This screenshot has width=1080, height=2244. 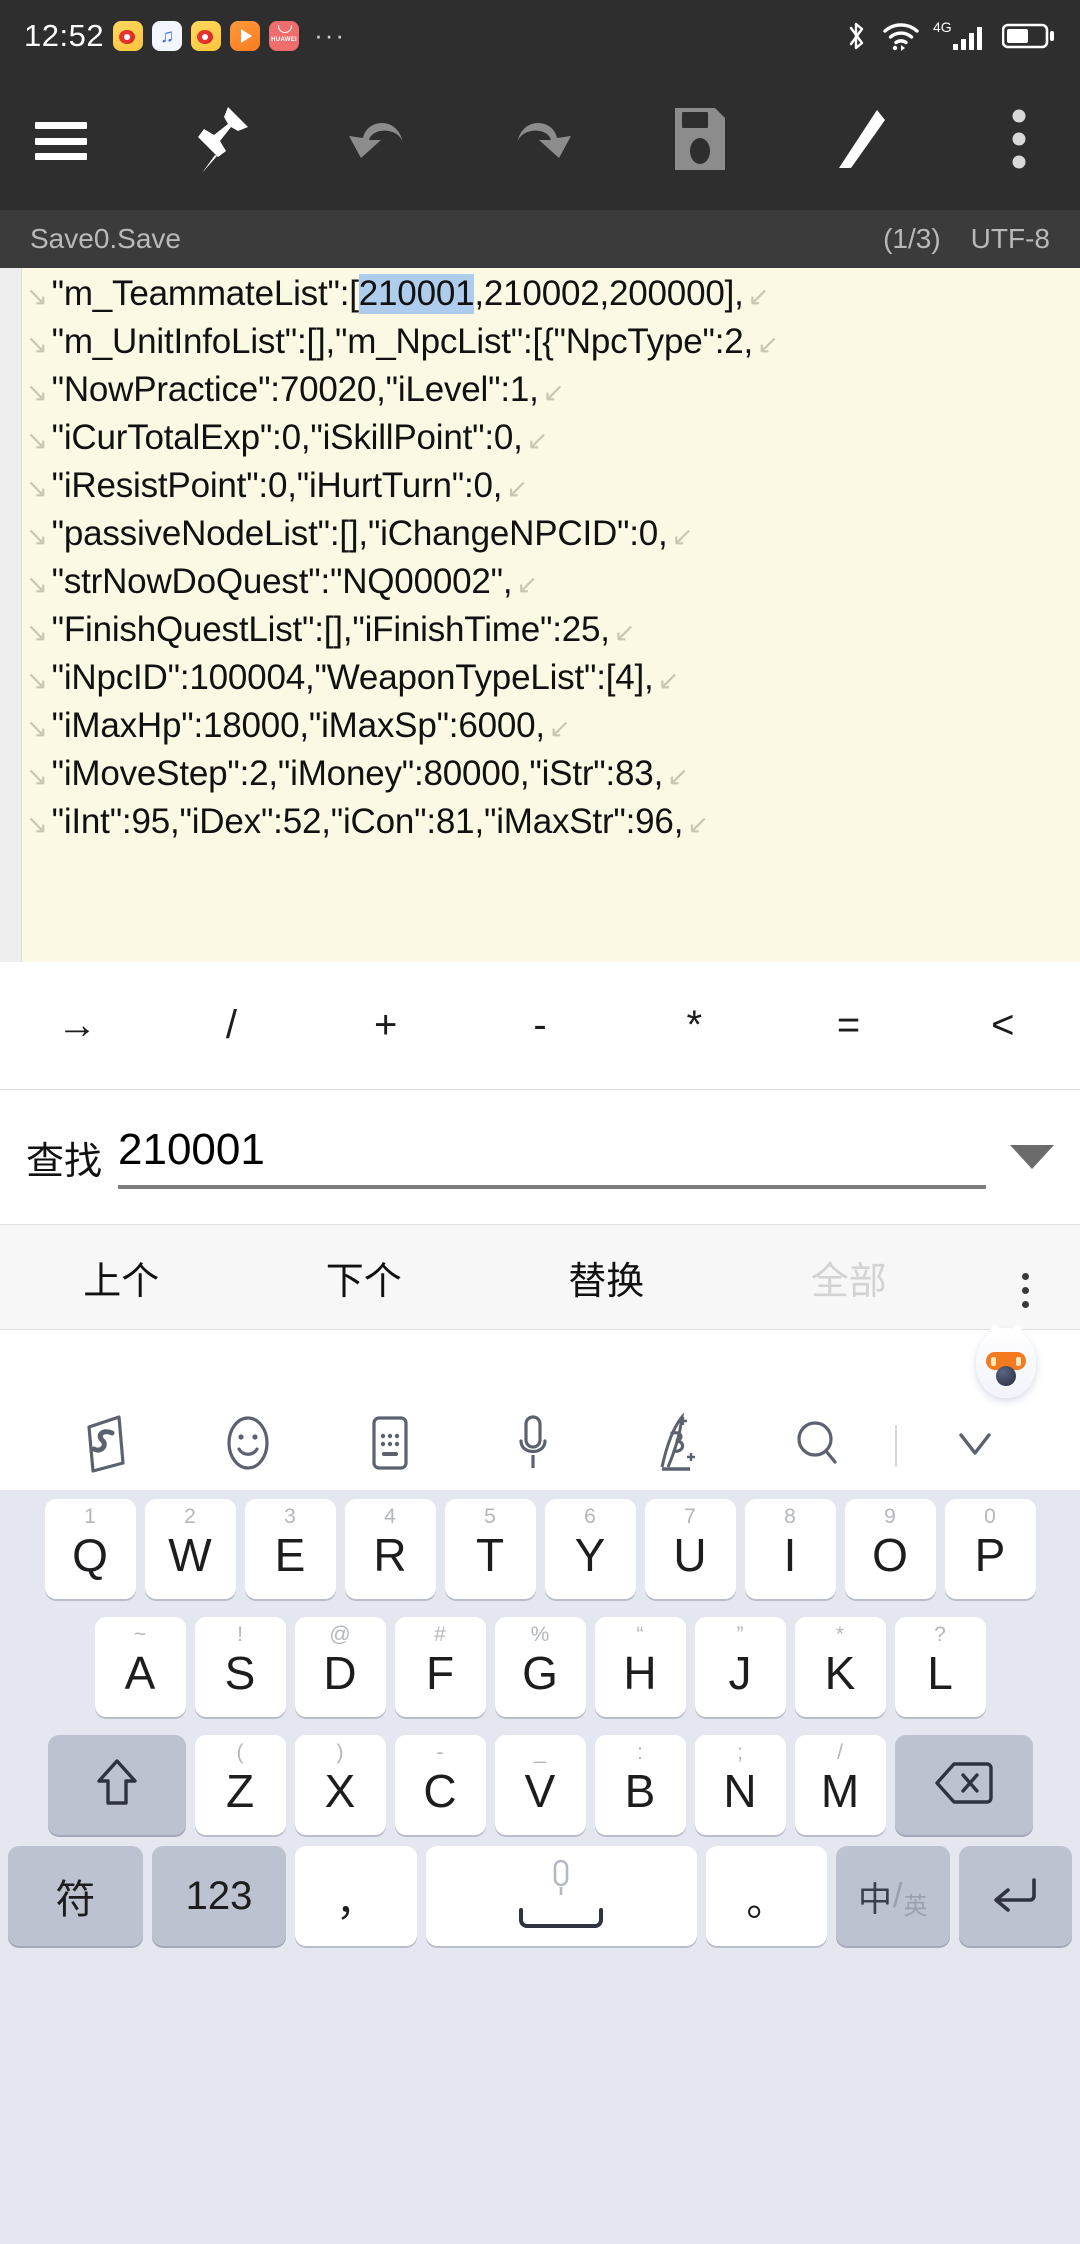 What do you see at coordinates (248, 1445) in the screenshot?
I see `emoji-button` at bounding box center [248, 1445].